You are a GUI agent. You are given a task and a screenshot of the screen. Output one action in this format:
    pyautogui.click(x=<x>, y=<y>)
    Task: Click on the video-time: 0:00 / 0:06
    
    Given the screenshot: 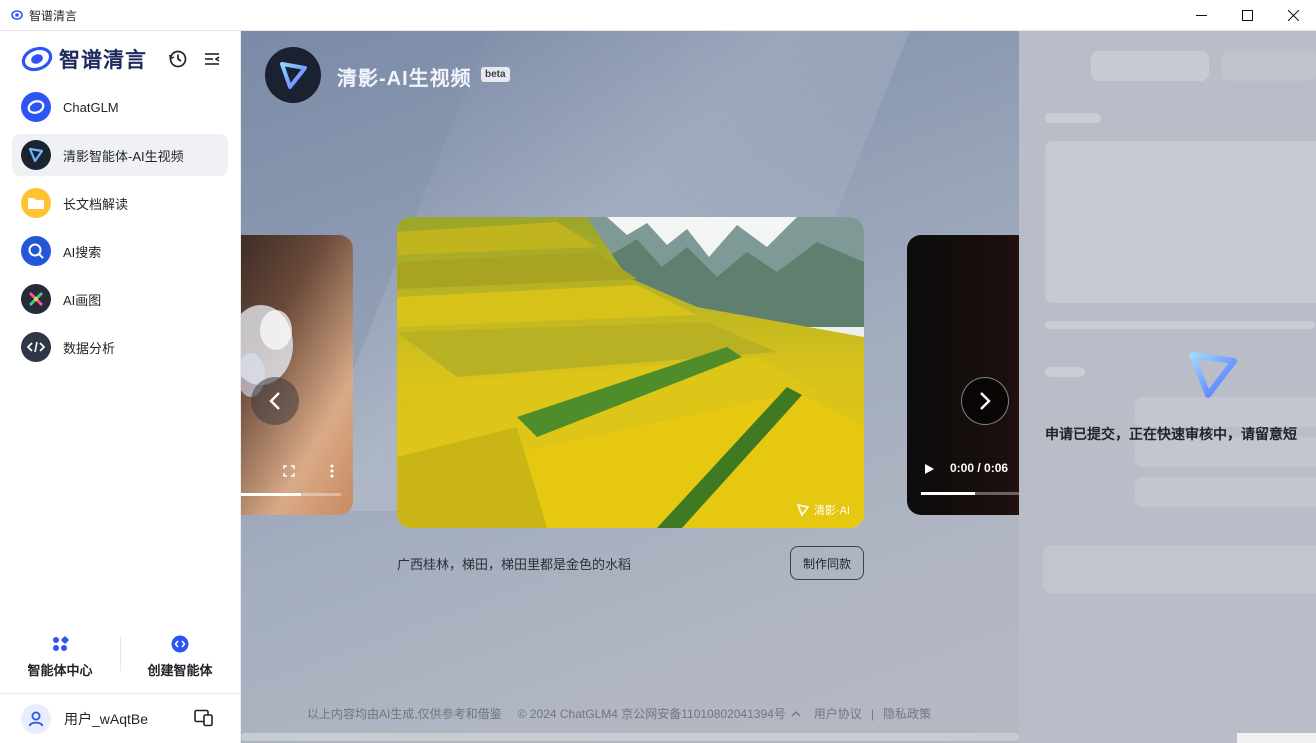 What is the action you would take?
    pyautogui.click(x=979, y=468)
    